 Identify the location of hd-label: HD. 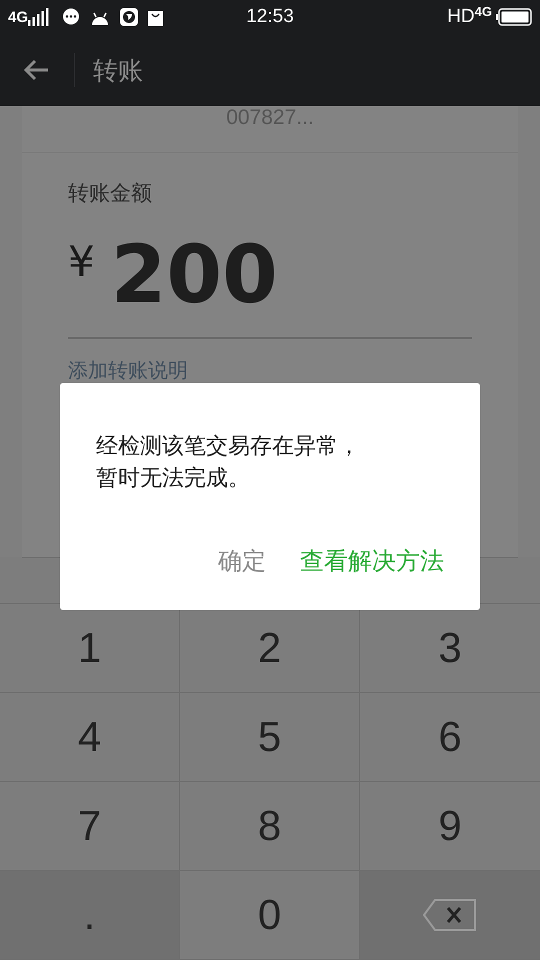
(461, 17).